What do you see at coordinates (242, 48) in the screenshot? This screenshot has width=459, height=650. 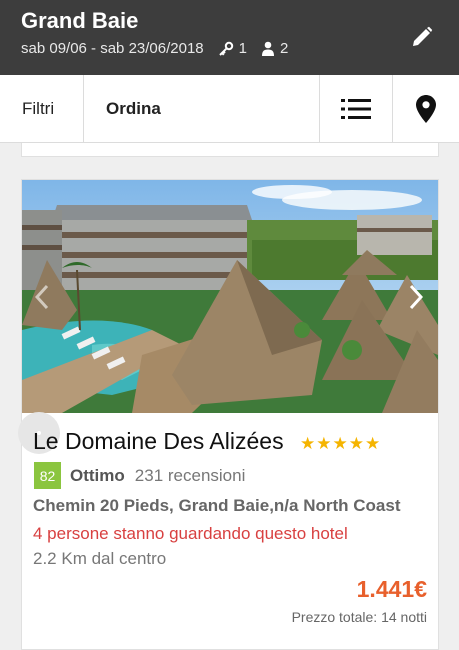 I see `rooms-count-value: 1` at bounding box center [242, 48].